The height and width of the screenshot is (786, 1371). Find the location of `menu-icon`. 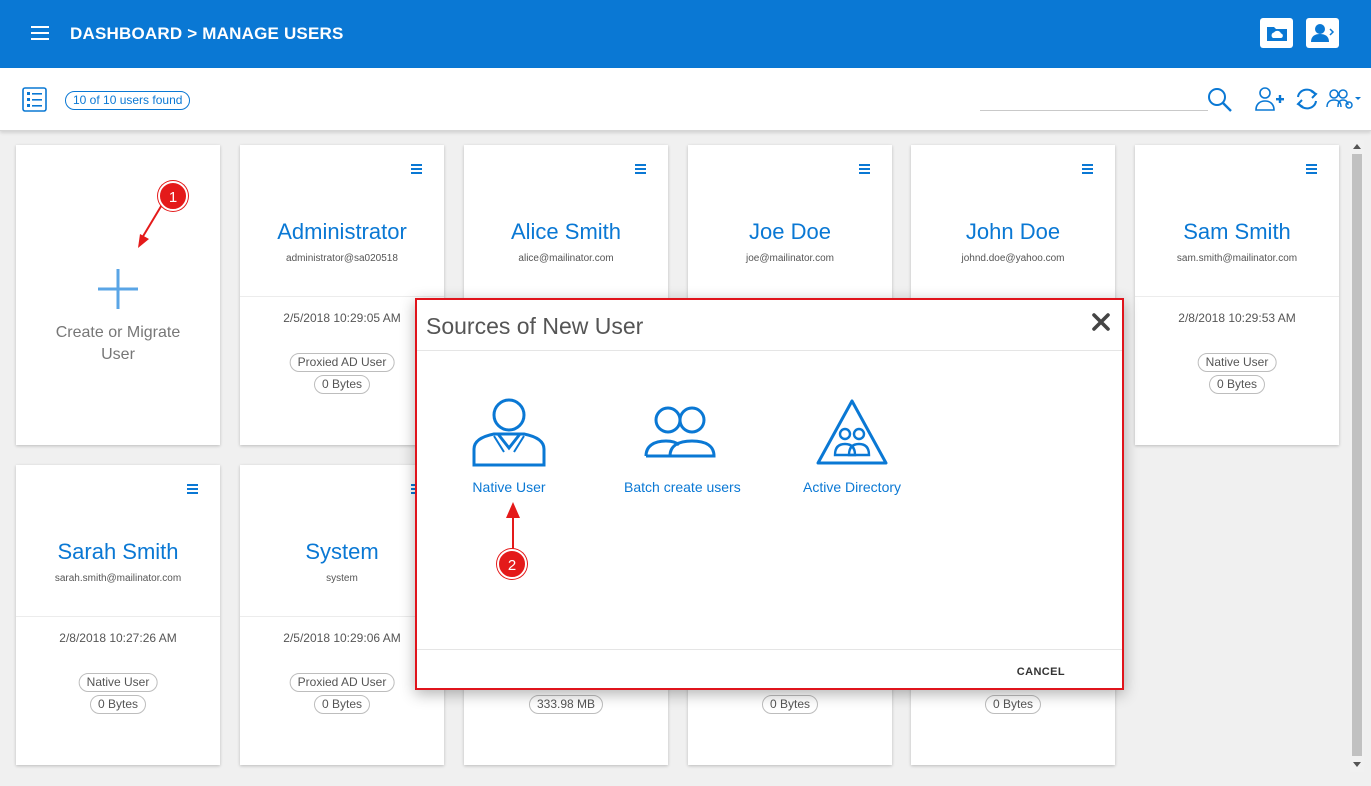

menu-icon is located at coordinates (40, 33).